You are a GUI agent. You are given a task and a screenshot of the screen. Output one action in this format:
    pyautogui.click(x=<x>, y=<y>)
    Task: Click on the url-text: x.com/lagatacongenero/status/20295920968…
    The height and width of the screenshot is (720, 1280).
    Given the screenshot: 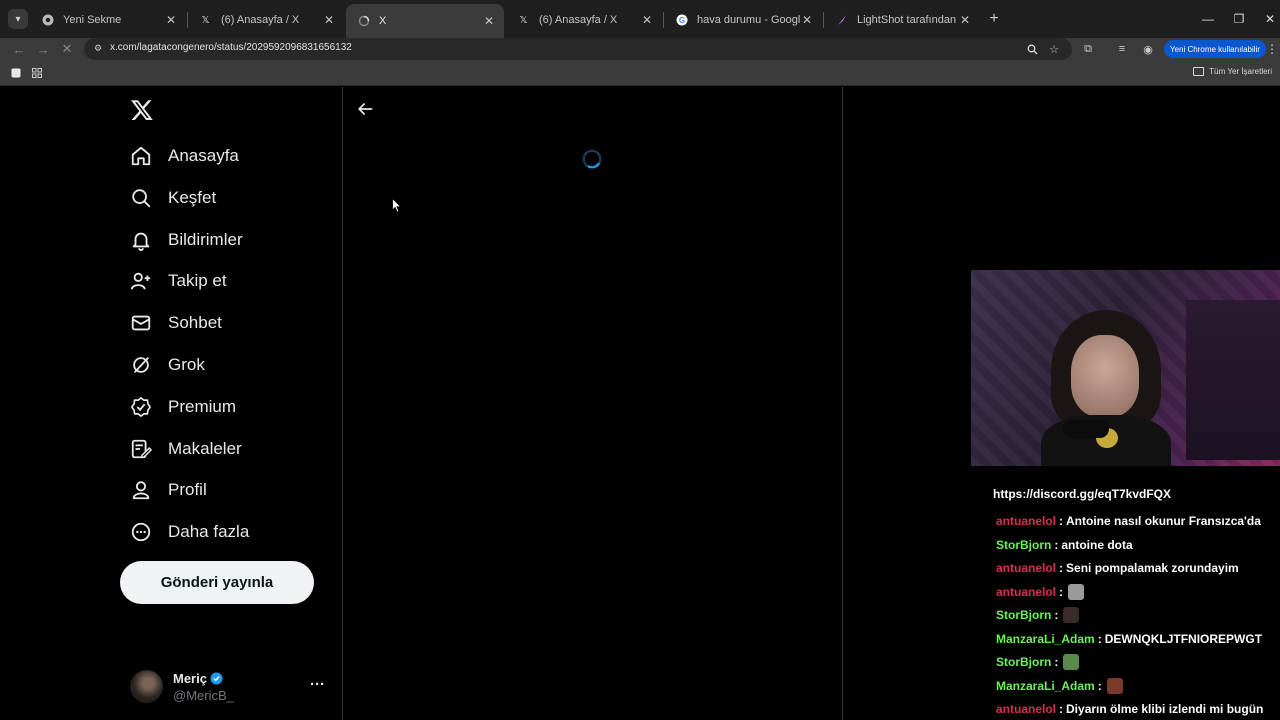 What is the action you would take?
    pyautogui.click(x=231, y=47)
    